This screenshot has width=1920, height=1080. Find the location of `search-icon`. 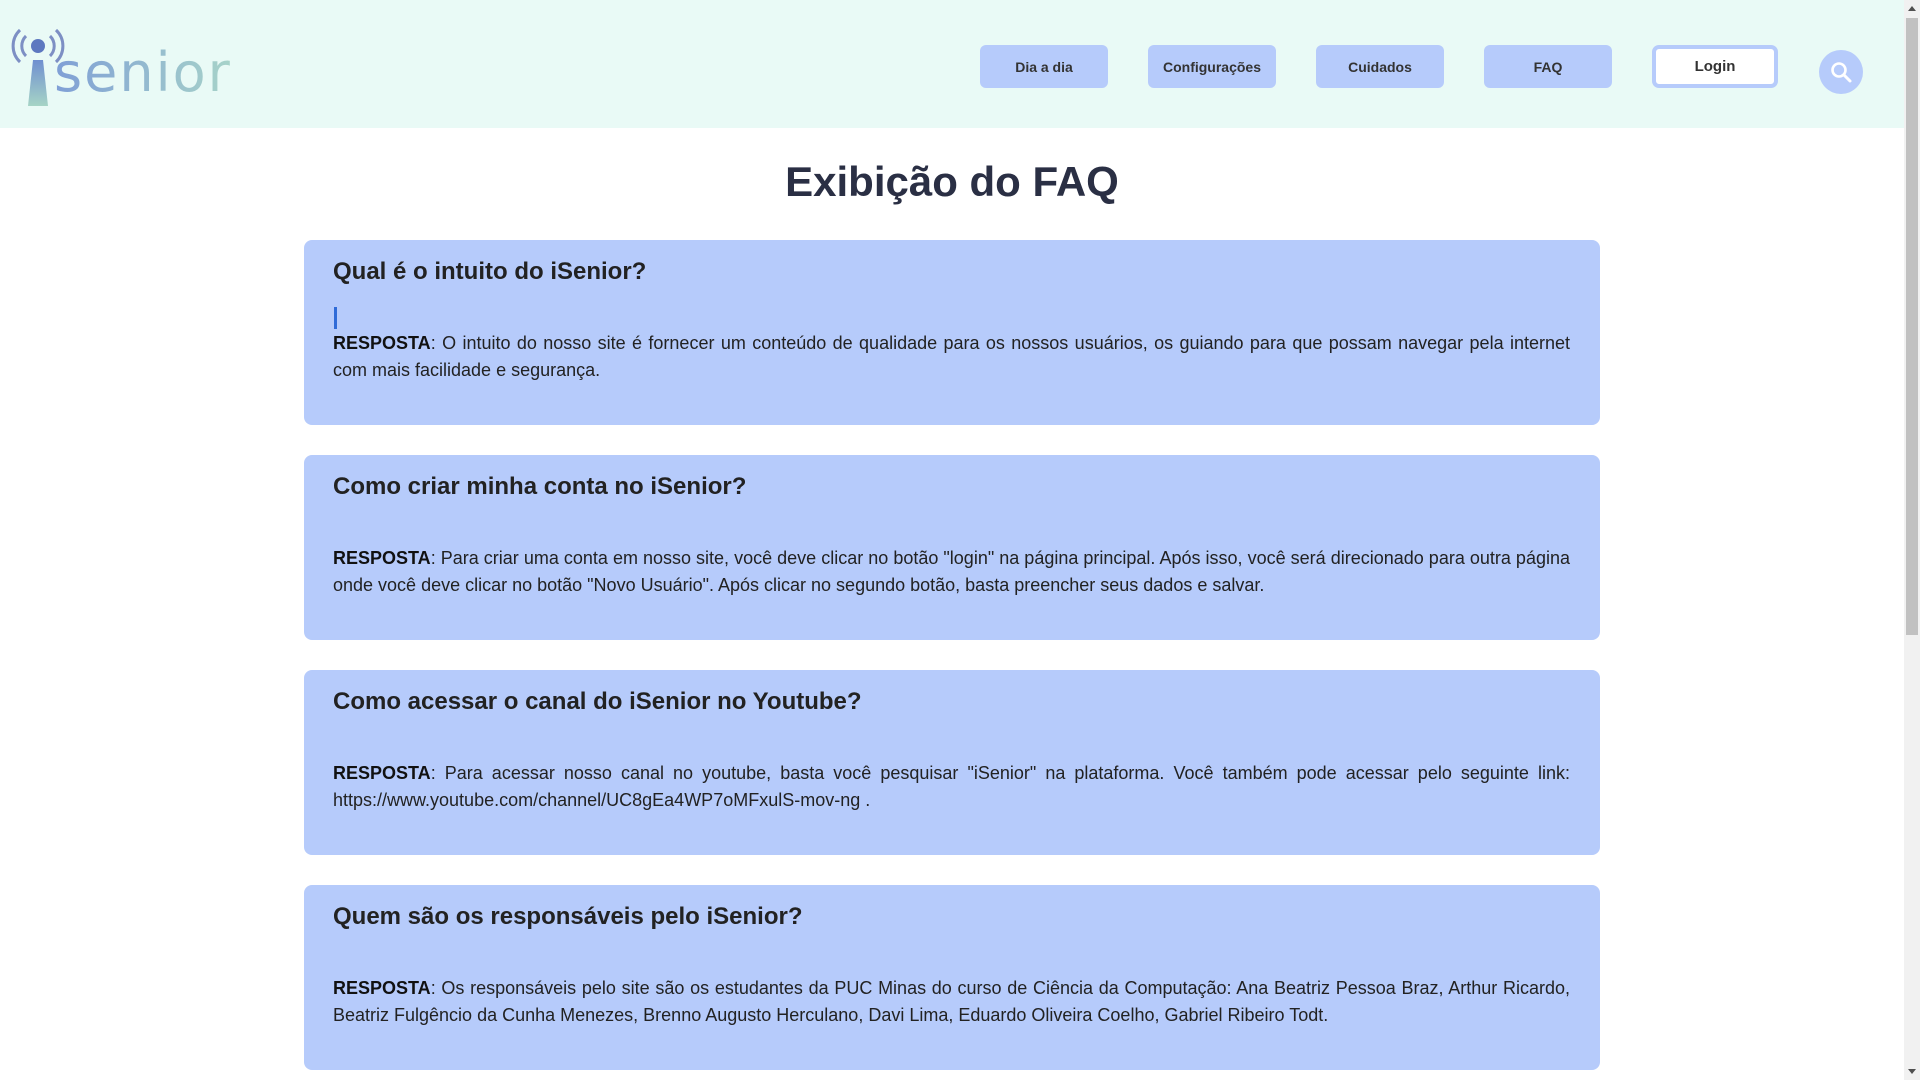

search-icon is located at coordinates (1841, 72).